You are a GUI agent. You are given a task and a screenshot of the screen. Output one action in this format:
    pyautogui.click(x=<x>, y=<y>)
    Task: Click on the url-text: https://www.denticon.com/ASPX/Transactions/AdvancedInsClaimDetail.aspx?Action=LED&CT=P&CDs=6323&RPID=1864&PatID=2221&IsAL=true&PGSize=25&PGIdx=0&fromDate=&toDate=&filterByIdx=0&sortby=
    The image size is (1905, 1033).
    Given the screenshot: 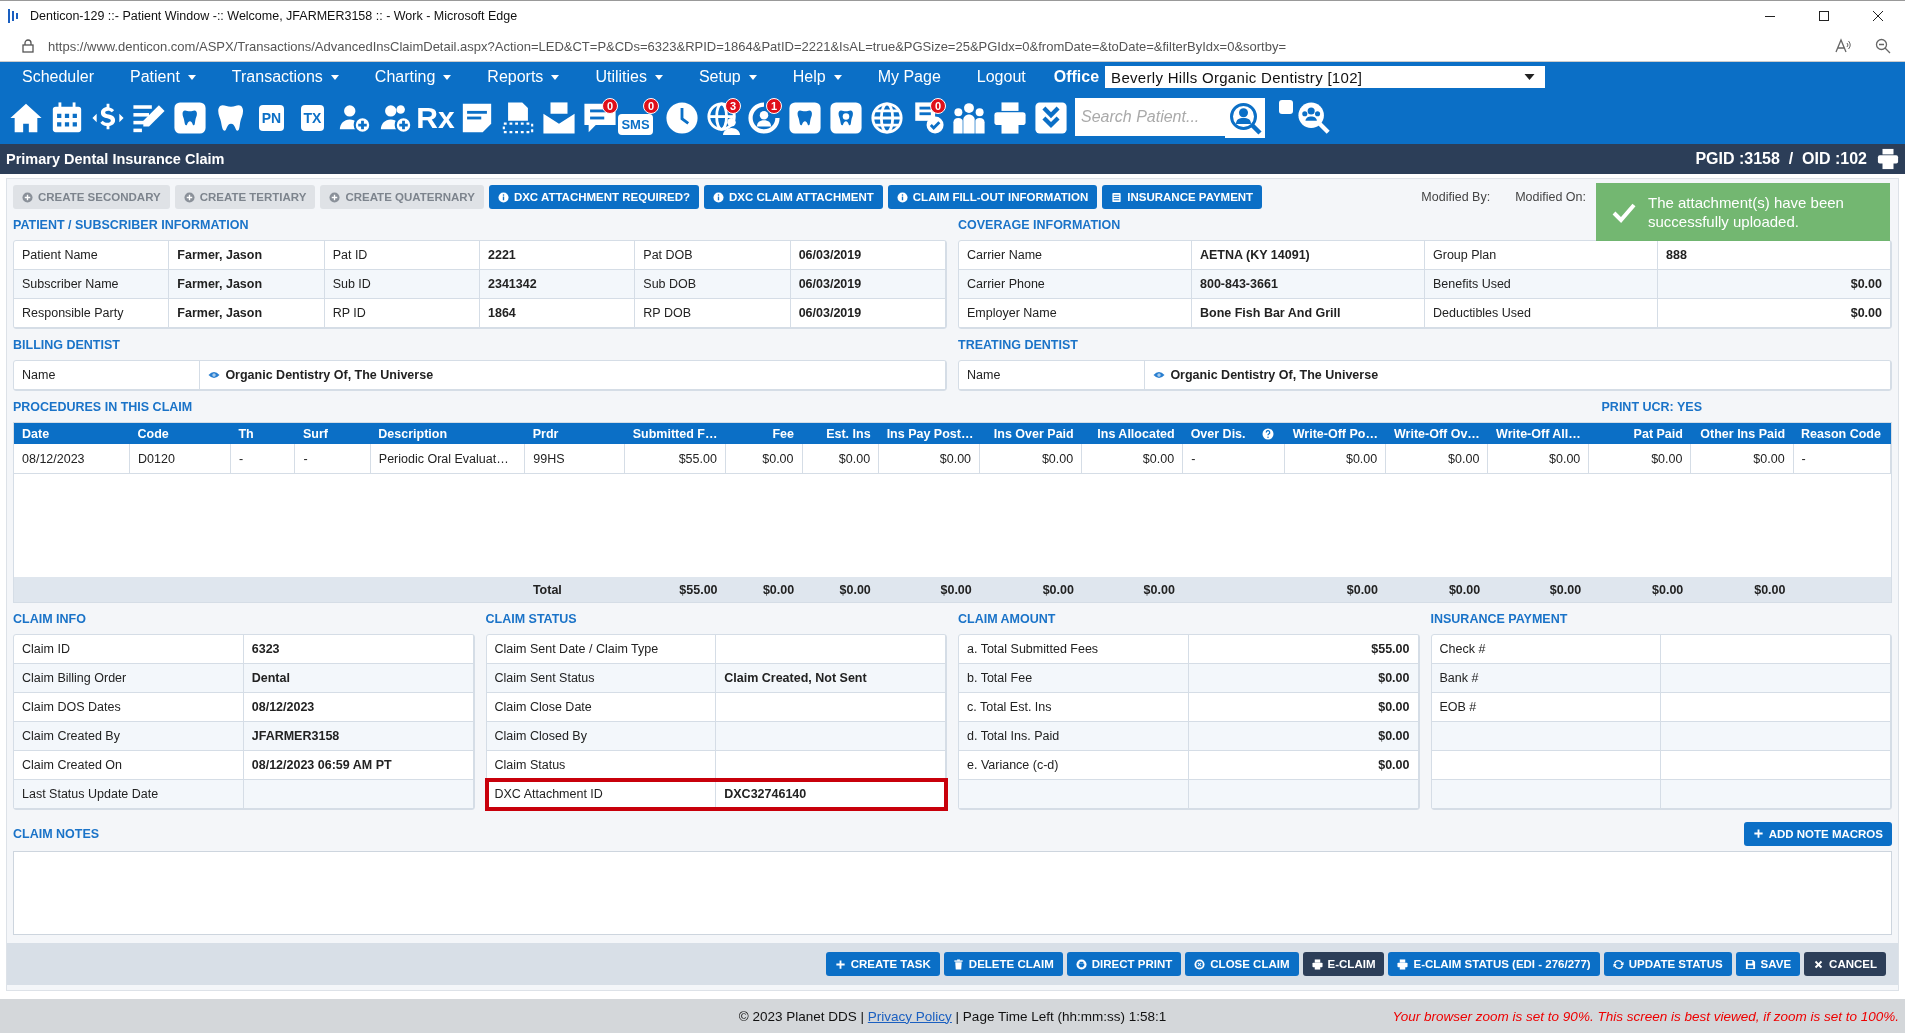 What is the action you would take?
    pyautogui.click(x=929, y=46)
    